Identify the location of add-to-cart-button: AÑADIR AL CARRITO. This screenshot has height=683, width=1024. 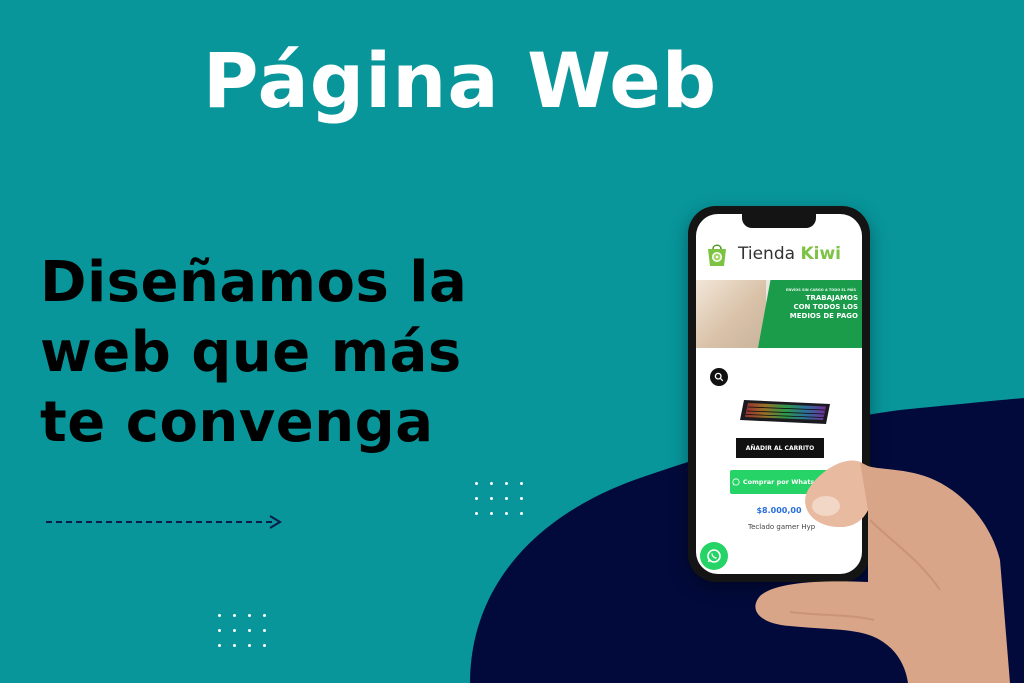
(780, 448).